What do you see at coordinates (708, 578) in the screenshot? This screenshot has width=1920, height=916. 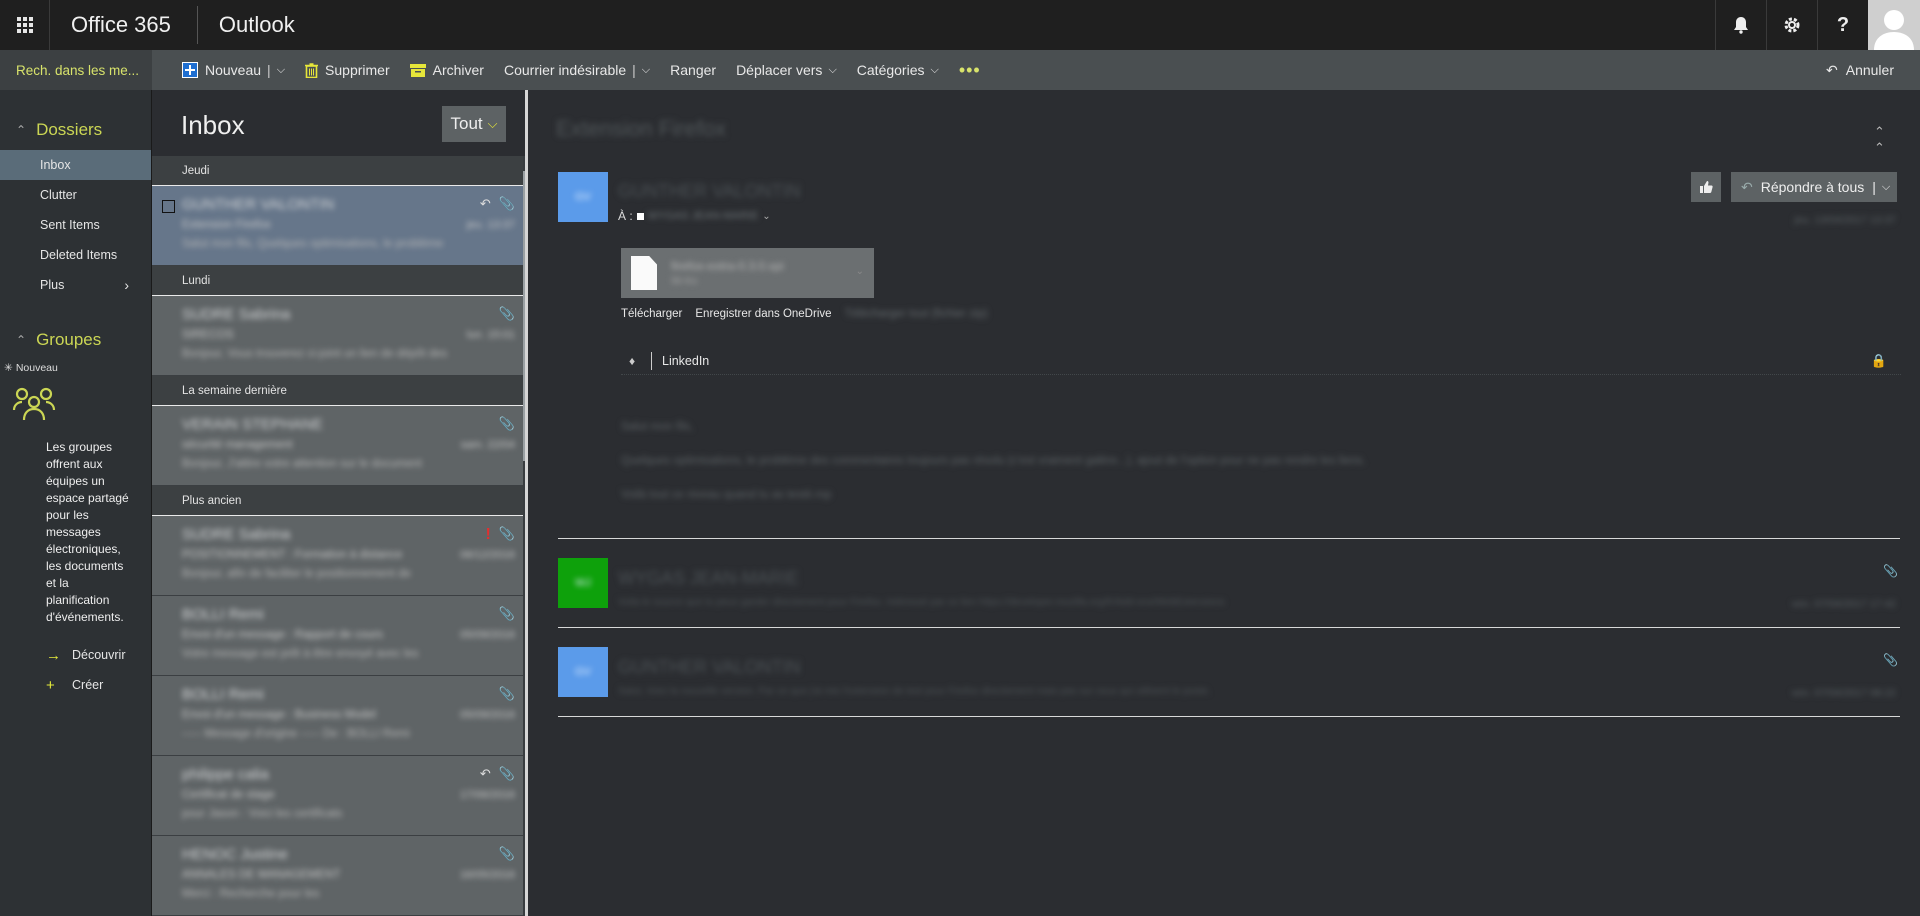 I see `sender-name: WYGAS JEAN-MARIE` at bounding box center [708, 578].